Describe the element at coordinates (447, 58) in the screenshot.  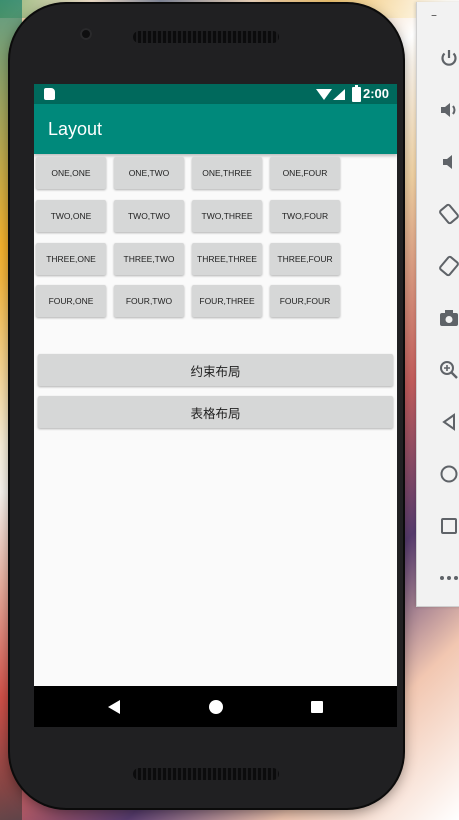
I see `power-icon` at that location.